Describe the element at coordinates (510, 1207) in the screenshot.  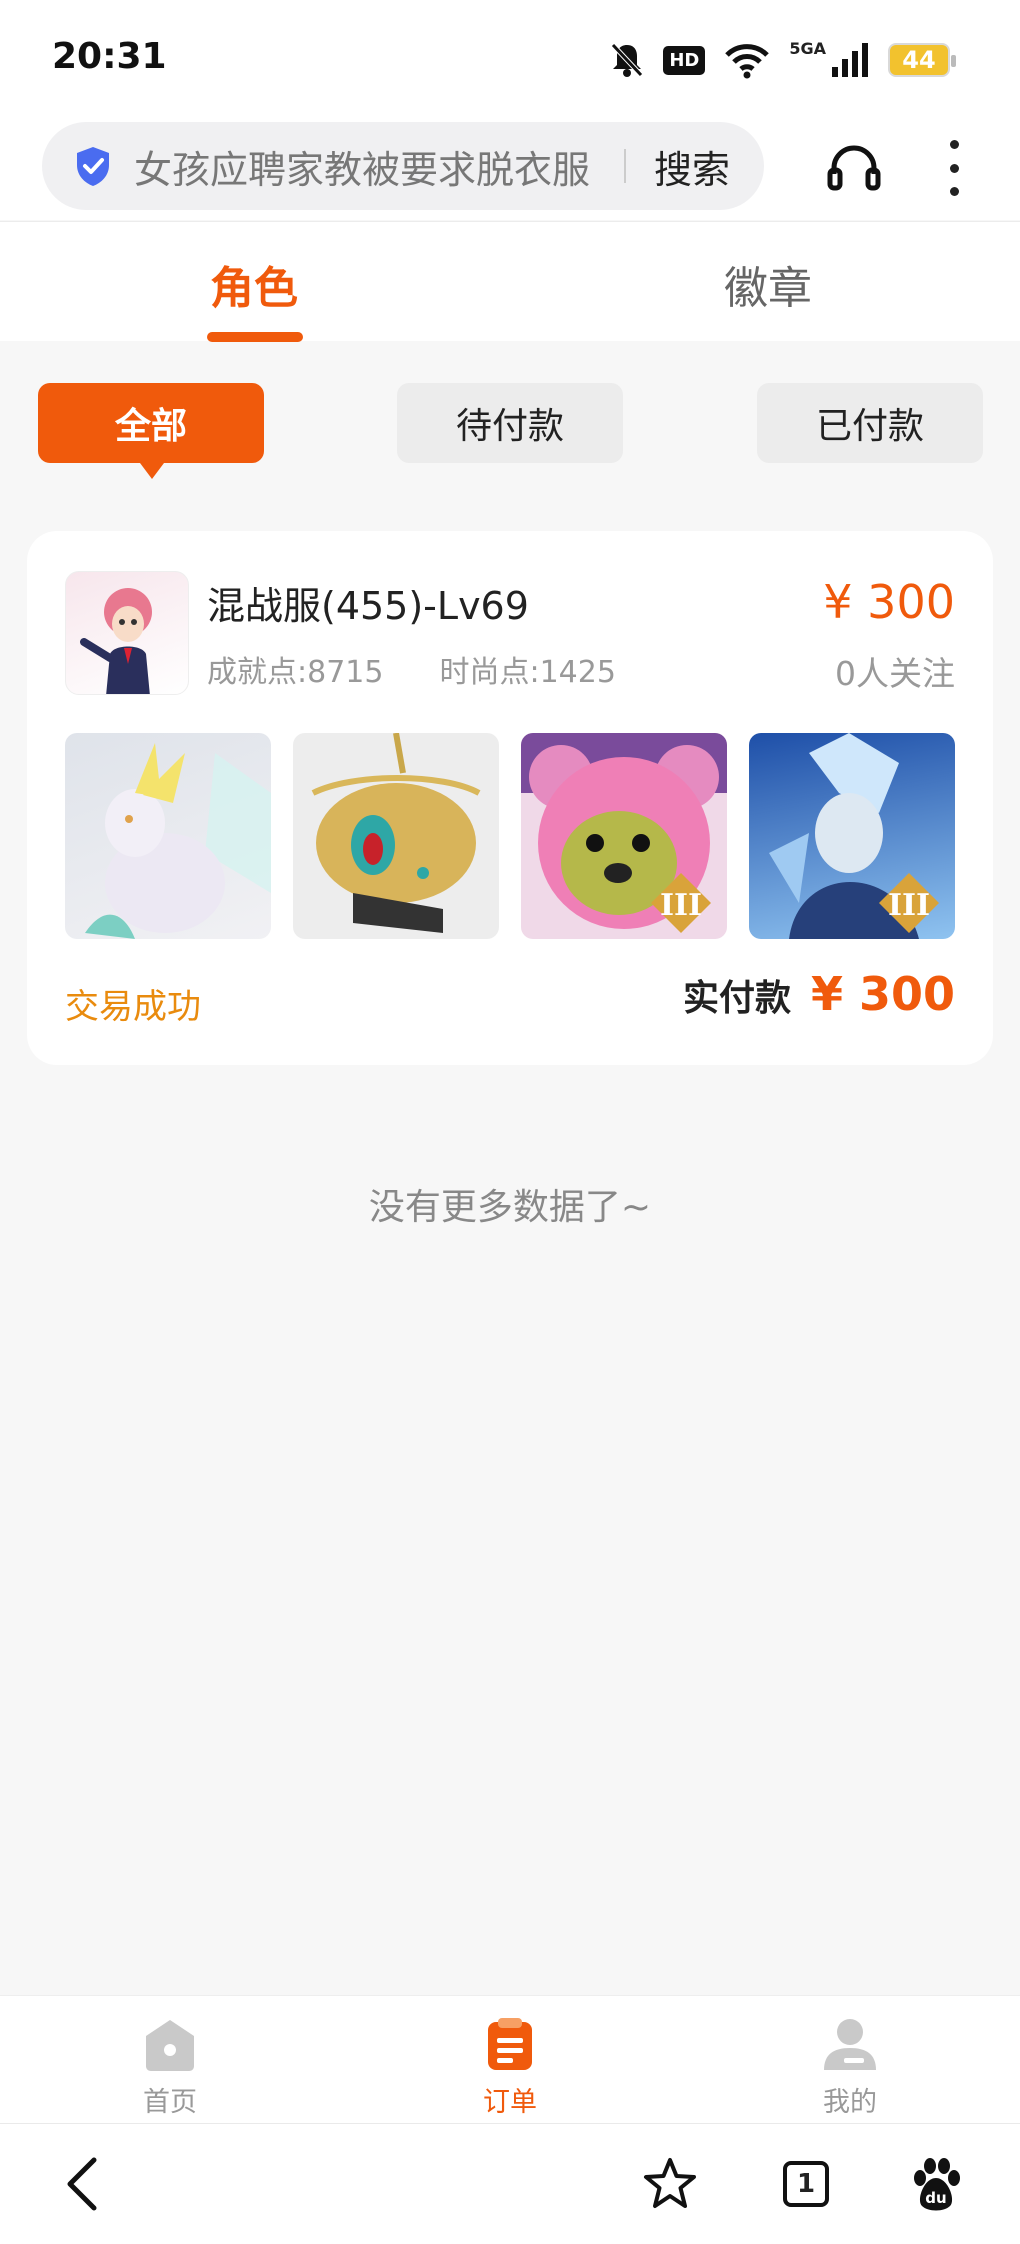
I see `no-more-data: 没有更多数据了~` at that location.